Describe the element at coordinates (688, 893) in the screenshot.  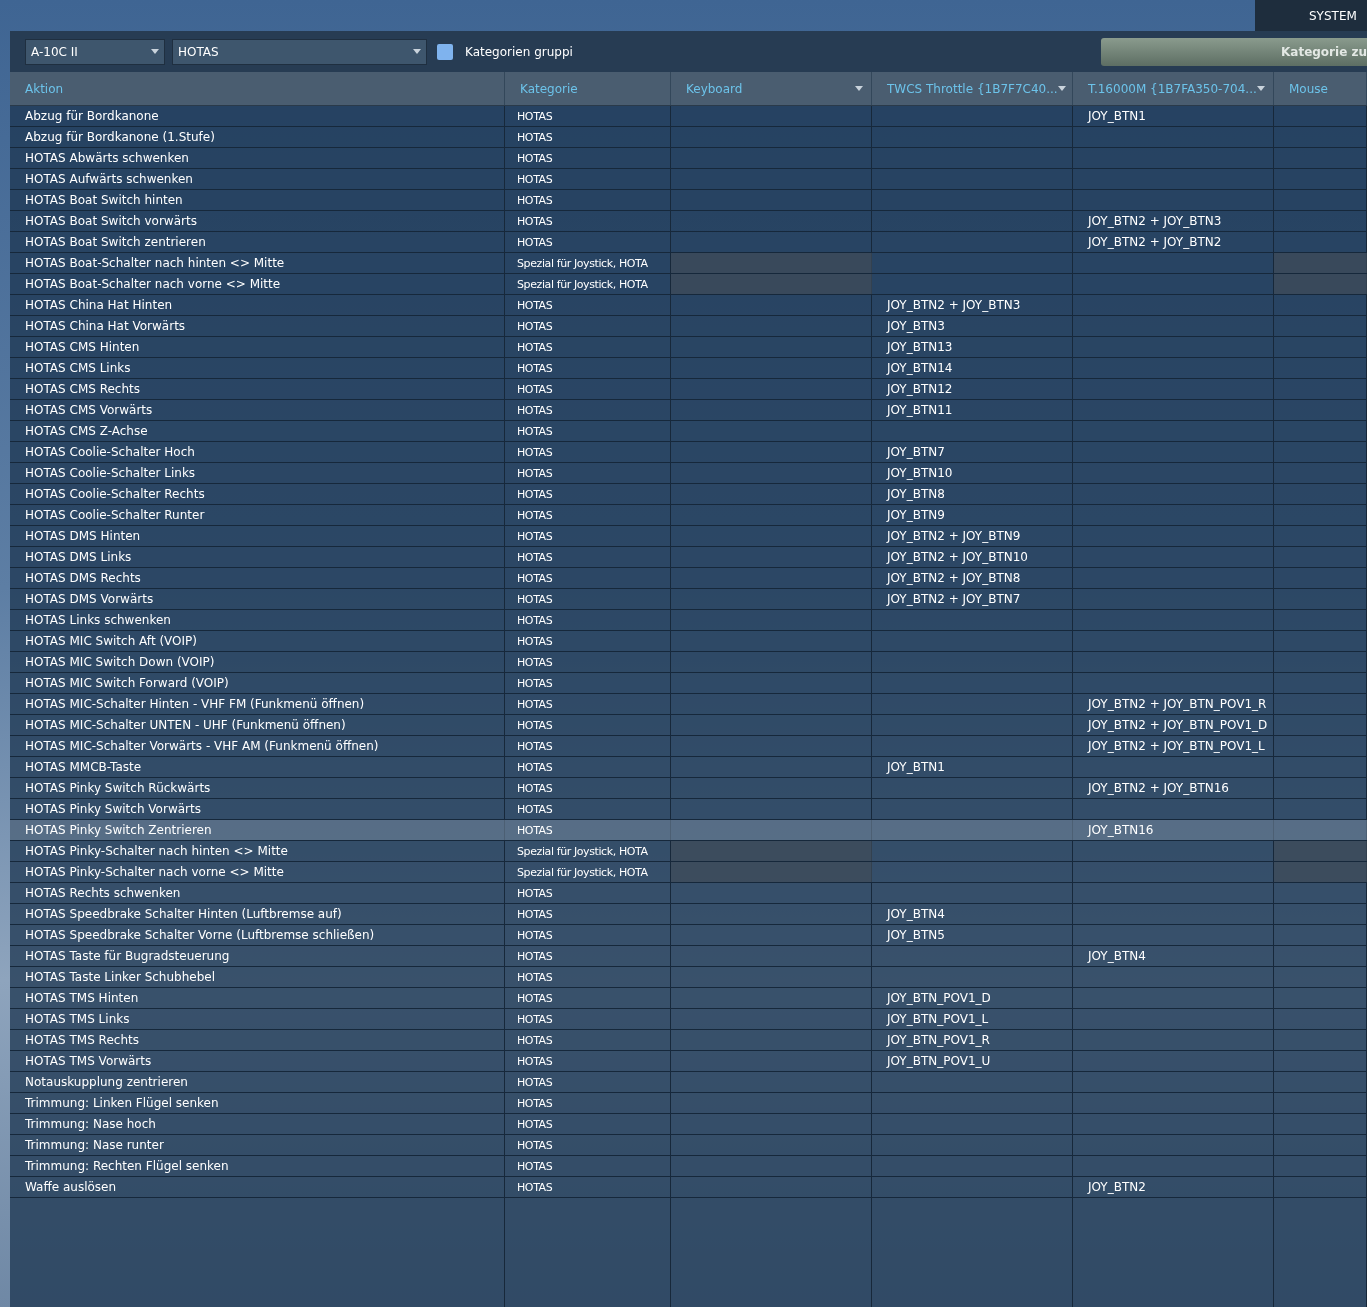
I see `table-row: HOTAS Rechts schwenken HOTAS` at that location.